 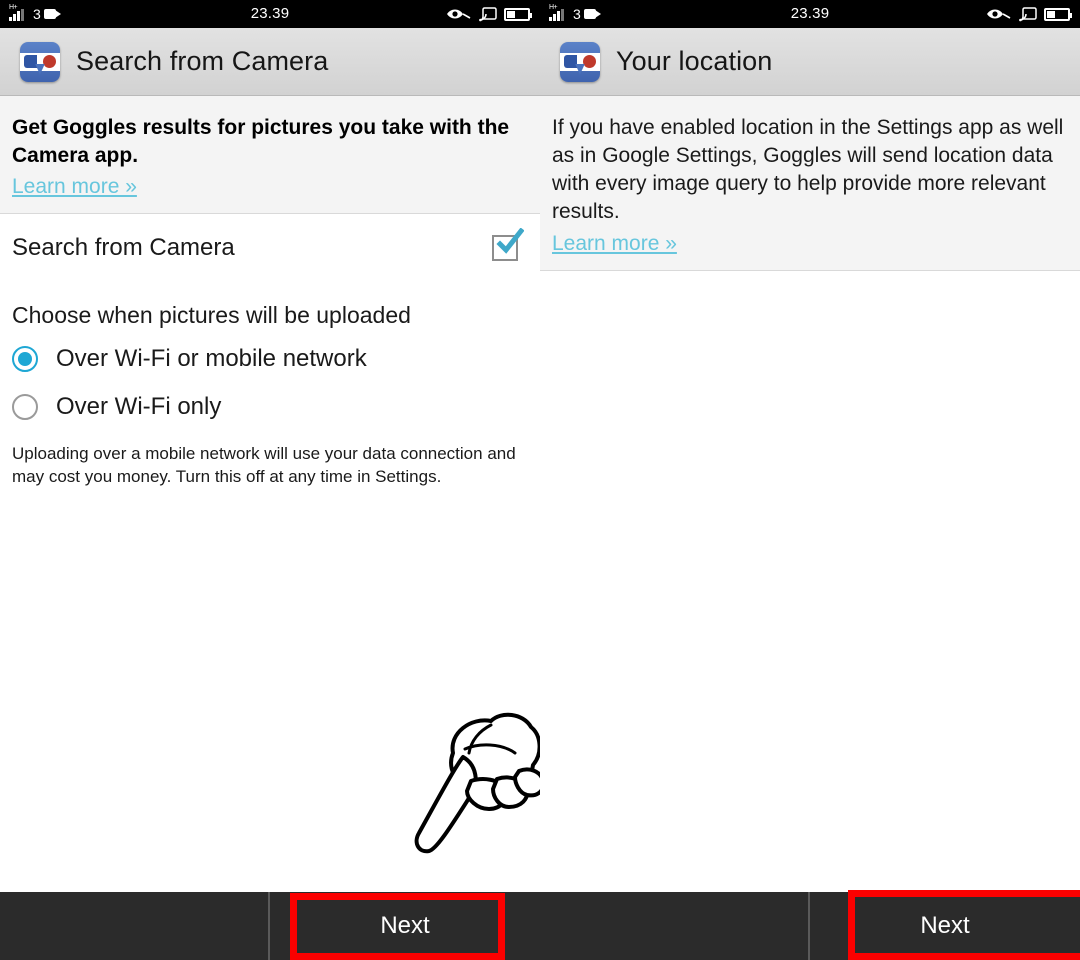 I want to click on right-title-bar: Your location, so click(x=810, y=62).